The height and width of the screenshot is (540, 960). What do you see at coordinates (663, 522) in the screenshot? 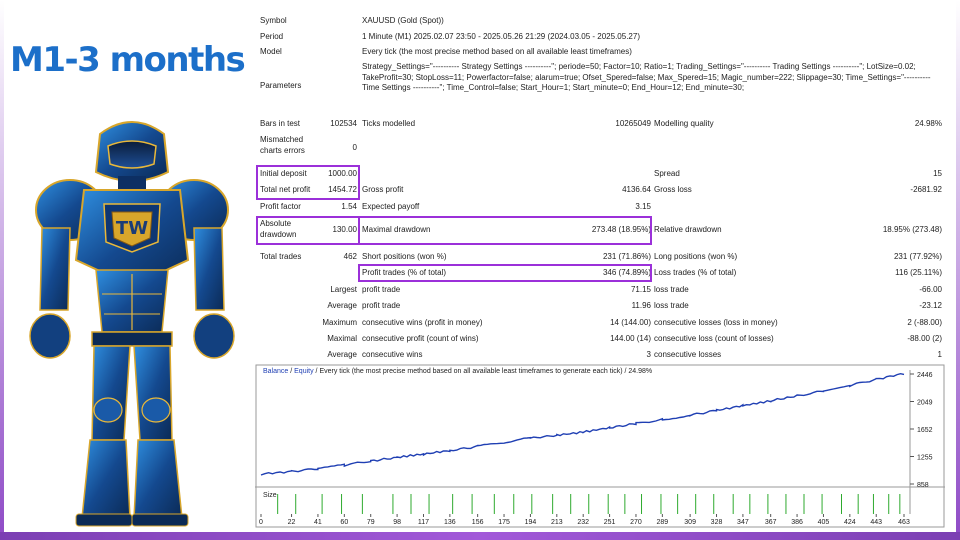
I see `x-tick-label: 289` at bounding box center [663, 522].